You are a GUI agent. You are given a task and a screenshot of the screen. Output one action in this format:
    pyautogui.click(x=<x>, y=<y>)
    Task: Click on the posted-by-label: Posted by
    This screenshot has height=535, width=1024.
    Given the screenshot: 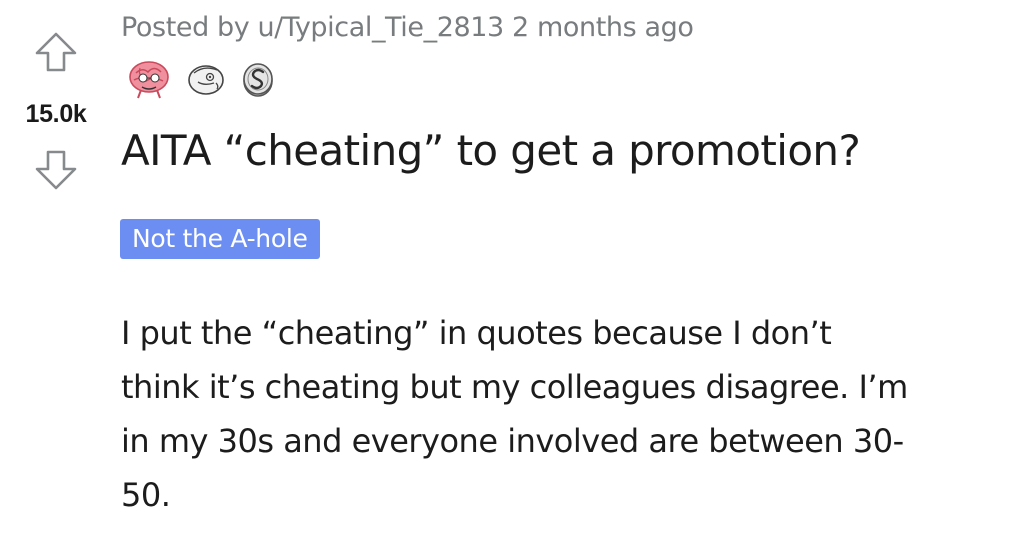 What is the action you would take?
    pyautogui.click(x=185, y=27)
    